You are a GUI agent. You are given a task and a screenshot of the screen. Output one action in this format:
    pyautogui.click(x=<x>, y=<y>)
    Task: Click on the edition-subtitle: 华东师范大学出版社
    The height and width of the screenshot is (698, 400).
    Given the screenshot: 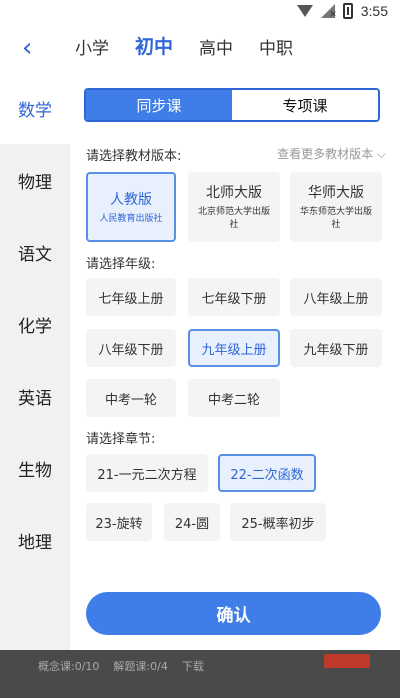 What is the action you would take?
    pyautogui.click(x=335, y=218)
    